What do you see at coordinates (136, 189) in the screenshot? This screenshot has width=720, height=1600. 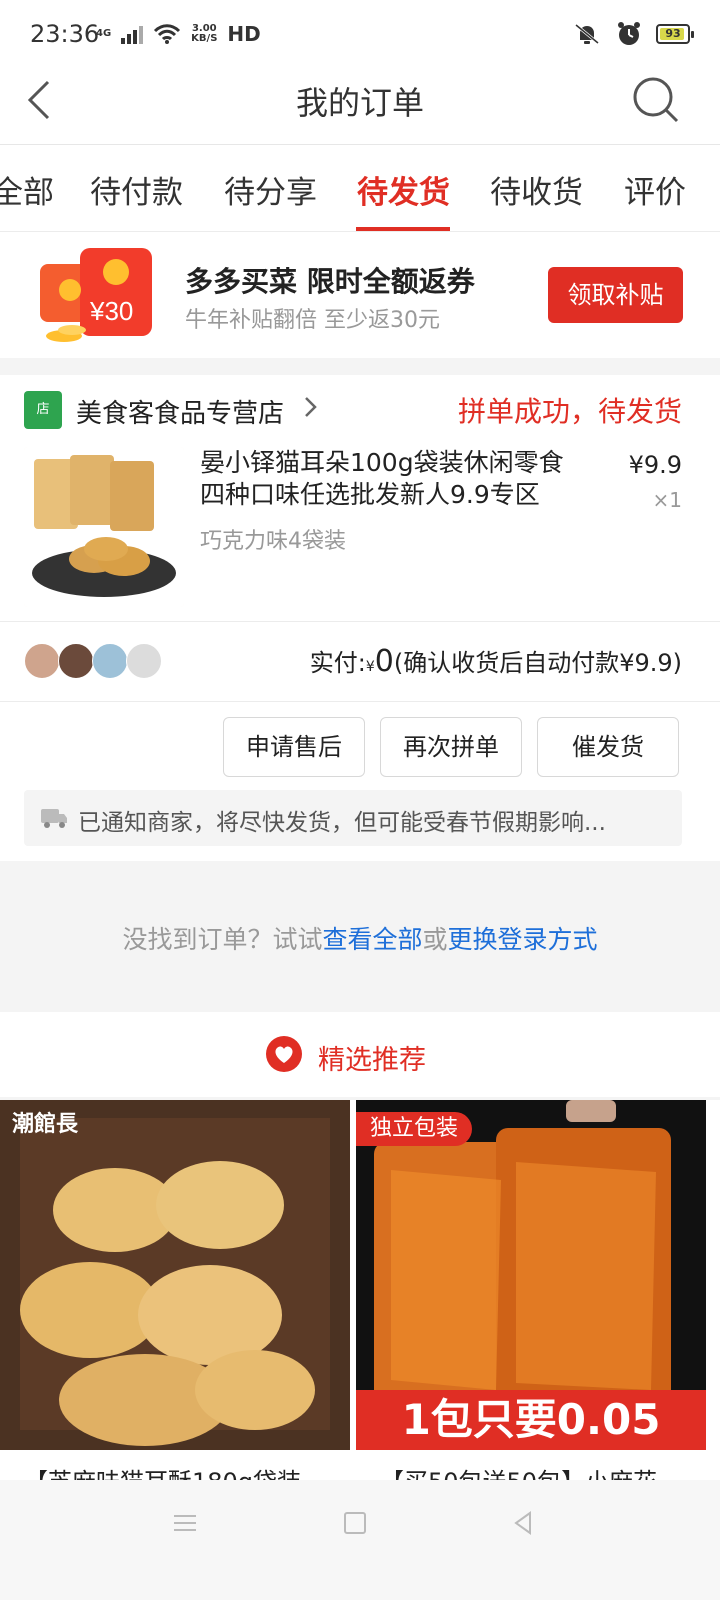 I see `tab-pending-payment: 待付款` at bounding box center [136, 189].